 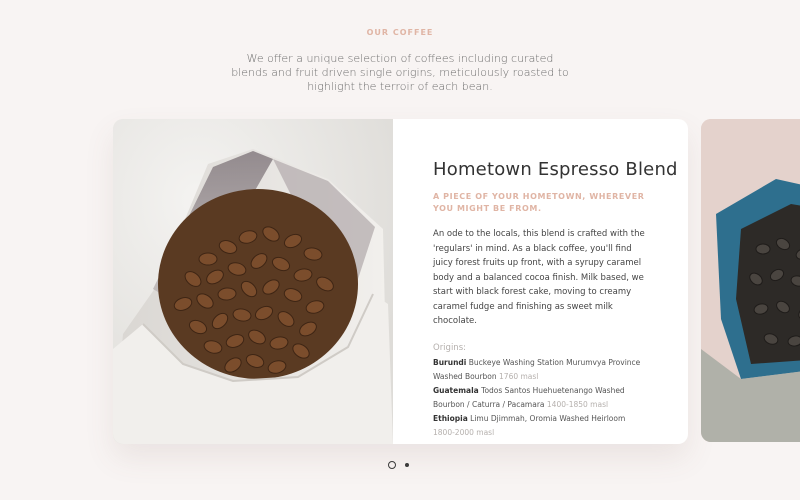 What do you see at coordinates (555, 169) in the screenshot?
I see `product-title: Hometown Espresso Blend` at bounding box center [555, 169].